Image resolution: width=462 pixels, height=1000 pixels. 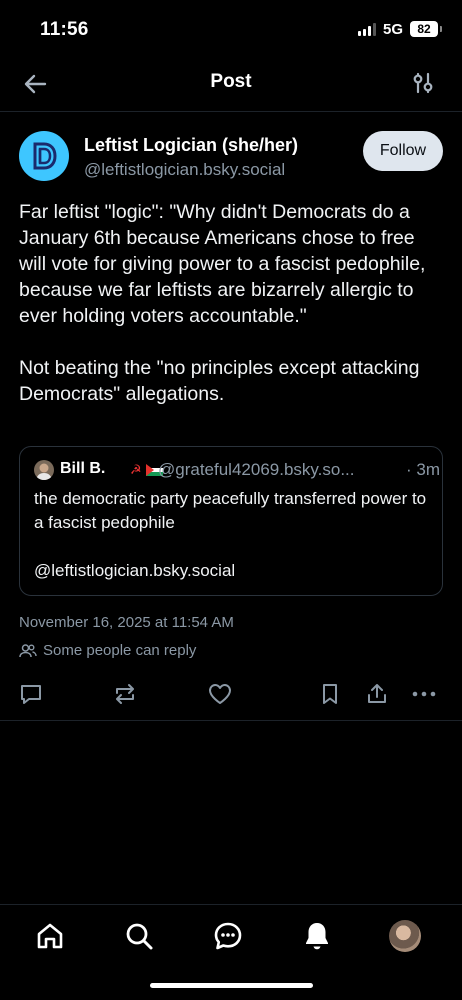 What do you see at coordinates (231, 720) in the screenshot?
I see `divider` at bounding box center [231, 720].